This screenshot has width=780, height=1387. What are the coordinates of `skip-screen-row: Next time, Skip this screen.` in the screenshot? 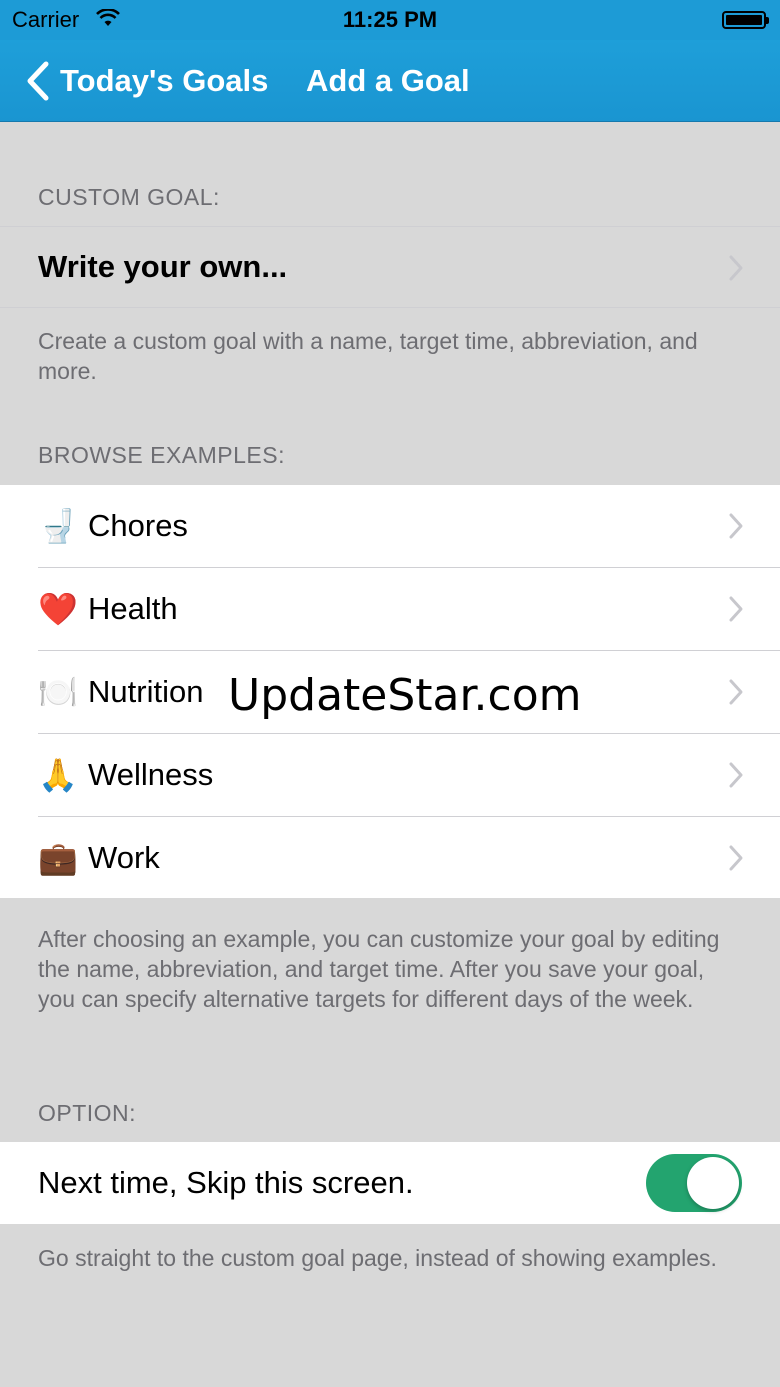 It's located at (390, 1183).